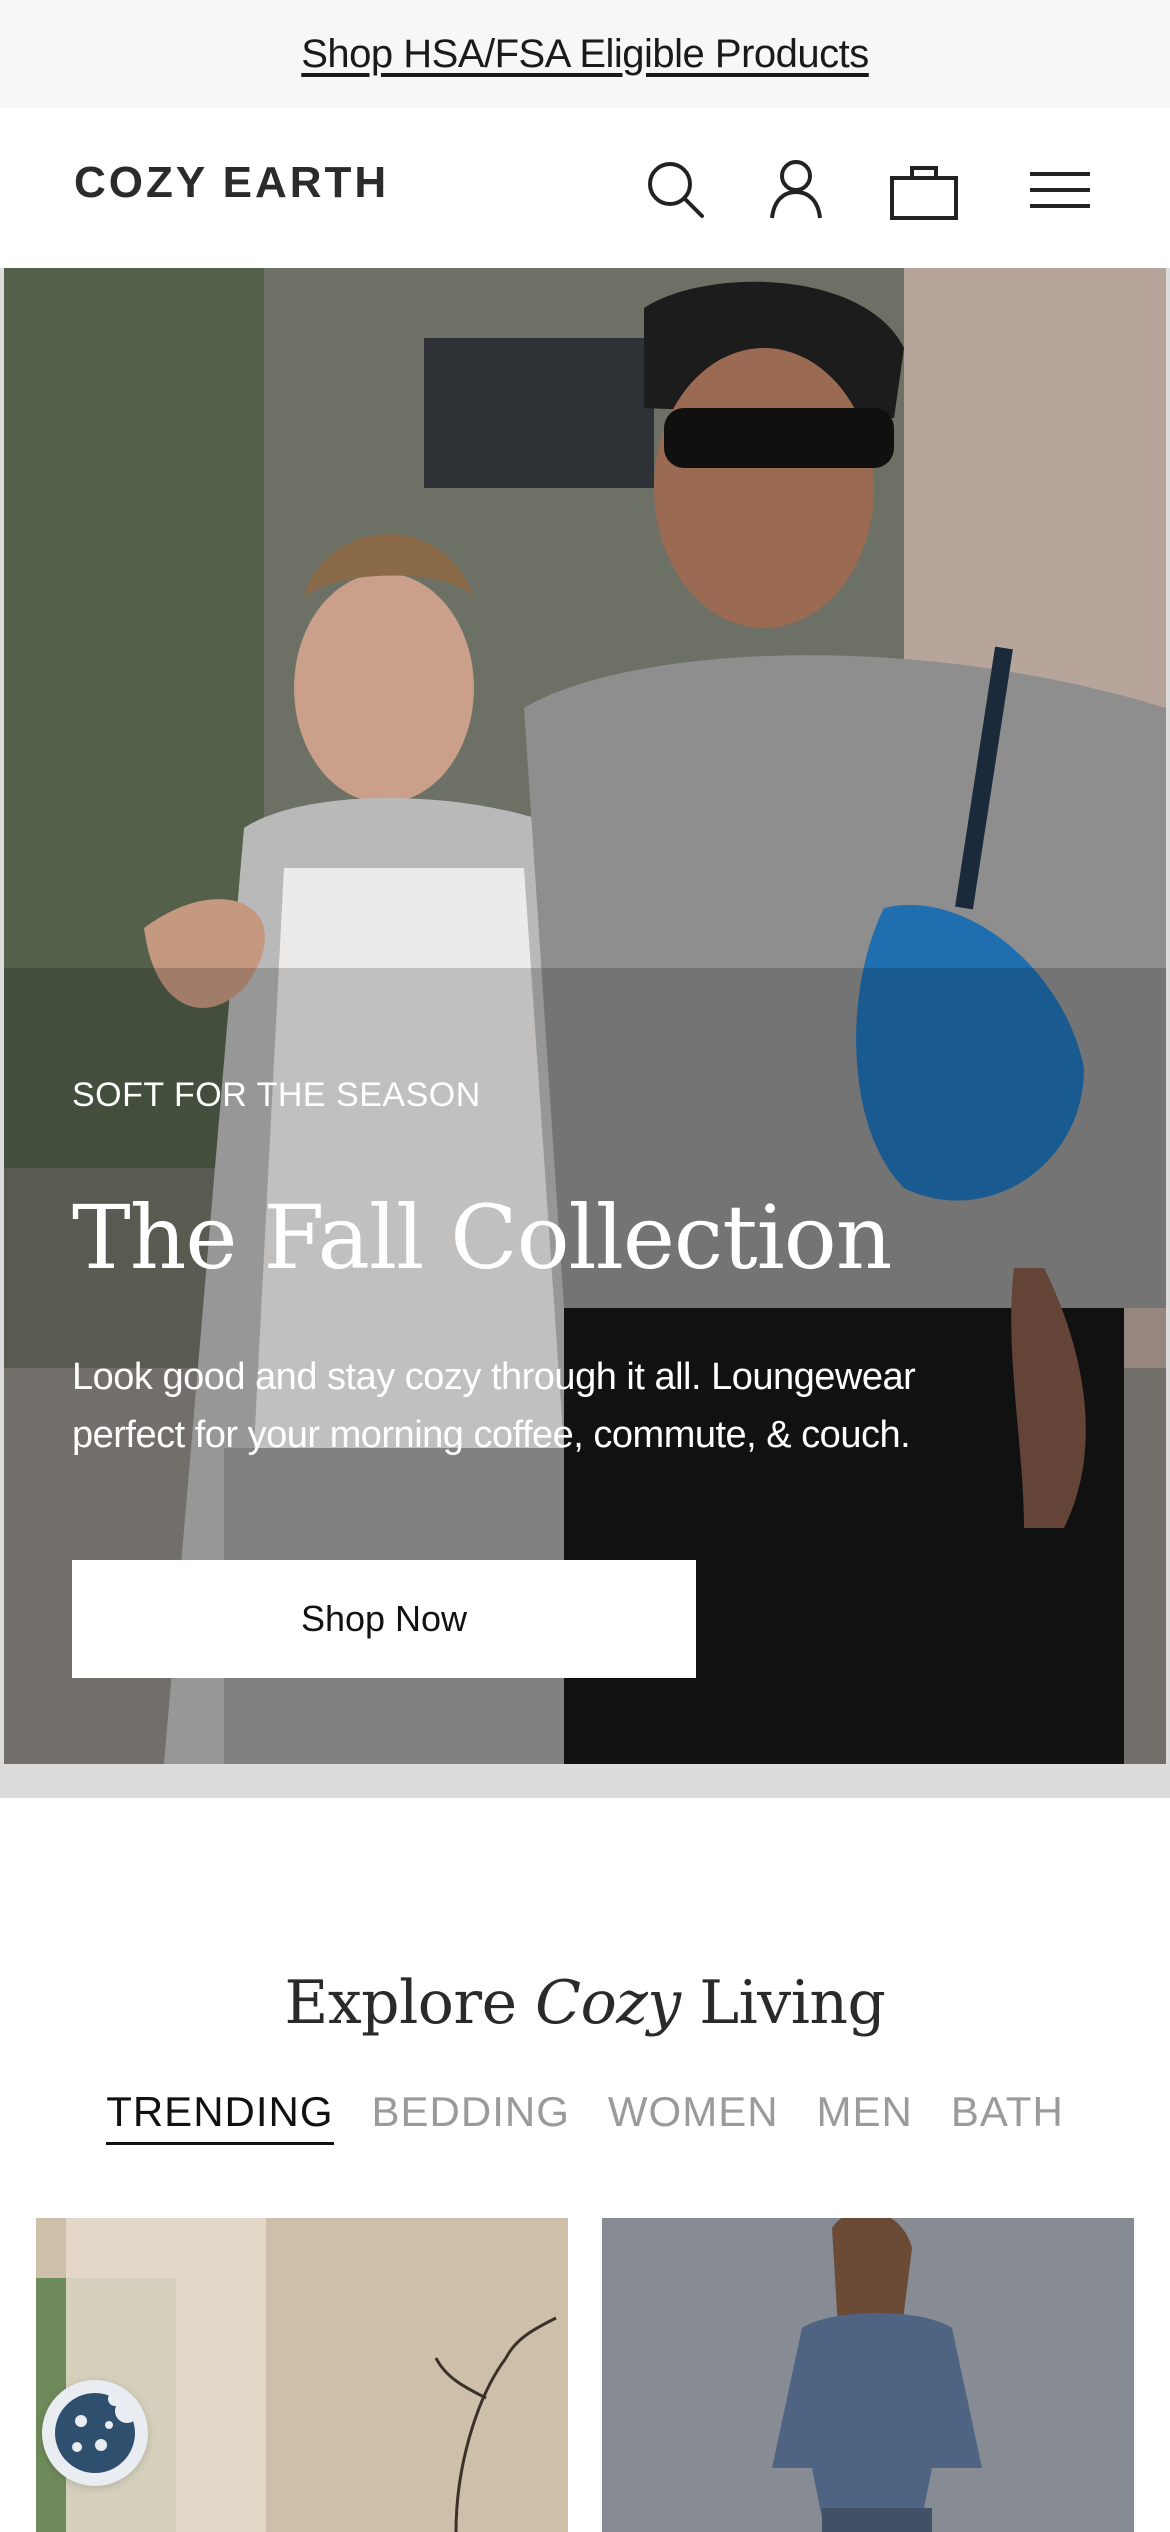 This screenshot has height=2532, width=1170. What do you see at coordinates (608, 2003) in the screenshot?
I see `explore-title-emphasis: Cozy` at bounding box center [608, 2003].